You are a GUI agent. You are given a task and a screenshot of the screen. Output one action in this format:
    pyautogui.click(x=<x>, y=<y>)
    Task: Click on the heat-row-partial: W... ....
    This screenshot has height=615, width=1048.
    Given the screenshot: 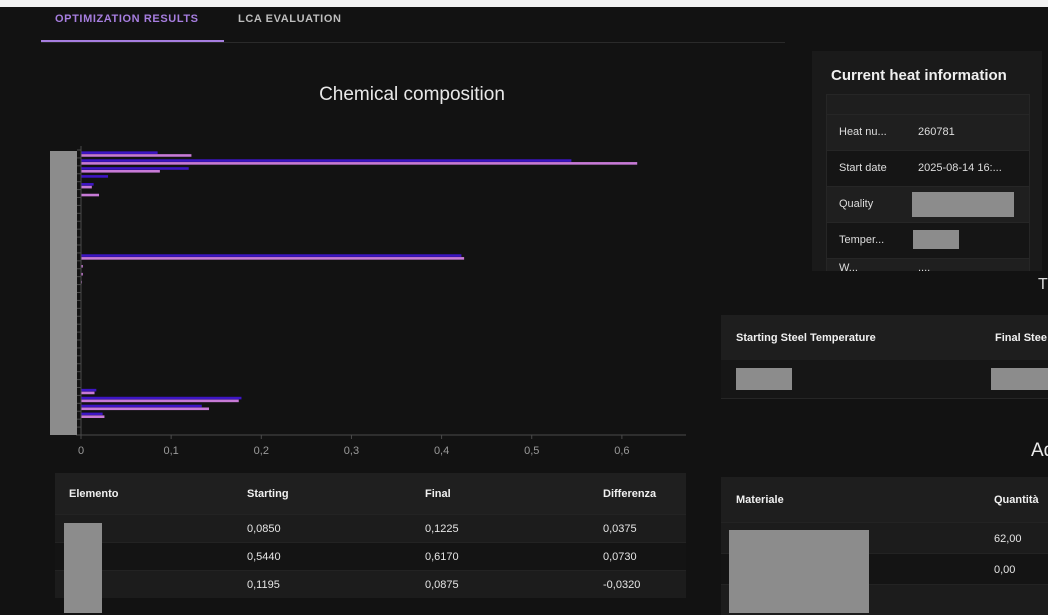 What is the action you would take?
    pyautogui.click(x=928, y=264)
    